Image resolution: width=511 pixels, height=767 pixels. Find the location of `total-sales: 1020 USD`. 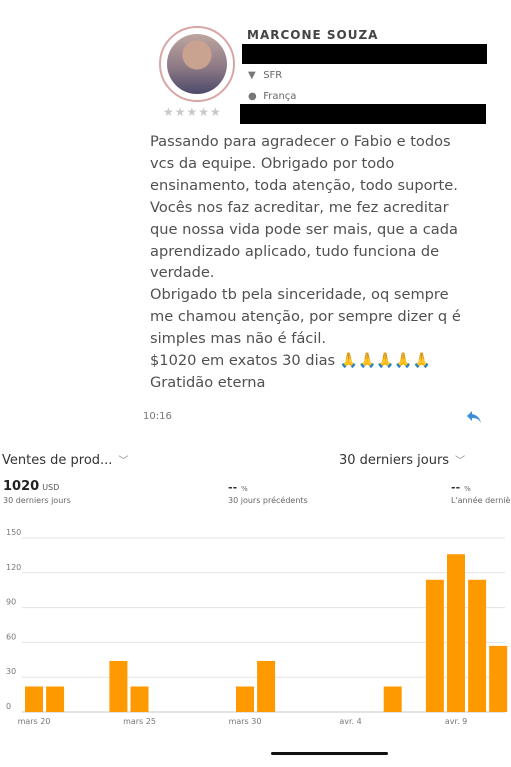

total-sales: 1020 USD is located at coordinates (31, 486).